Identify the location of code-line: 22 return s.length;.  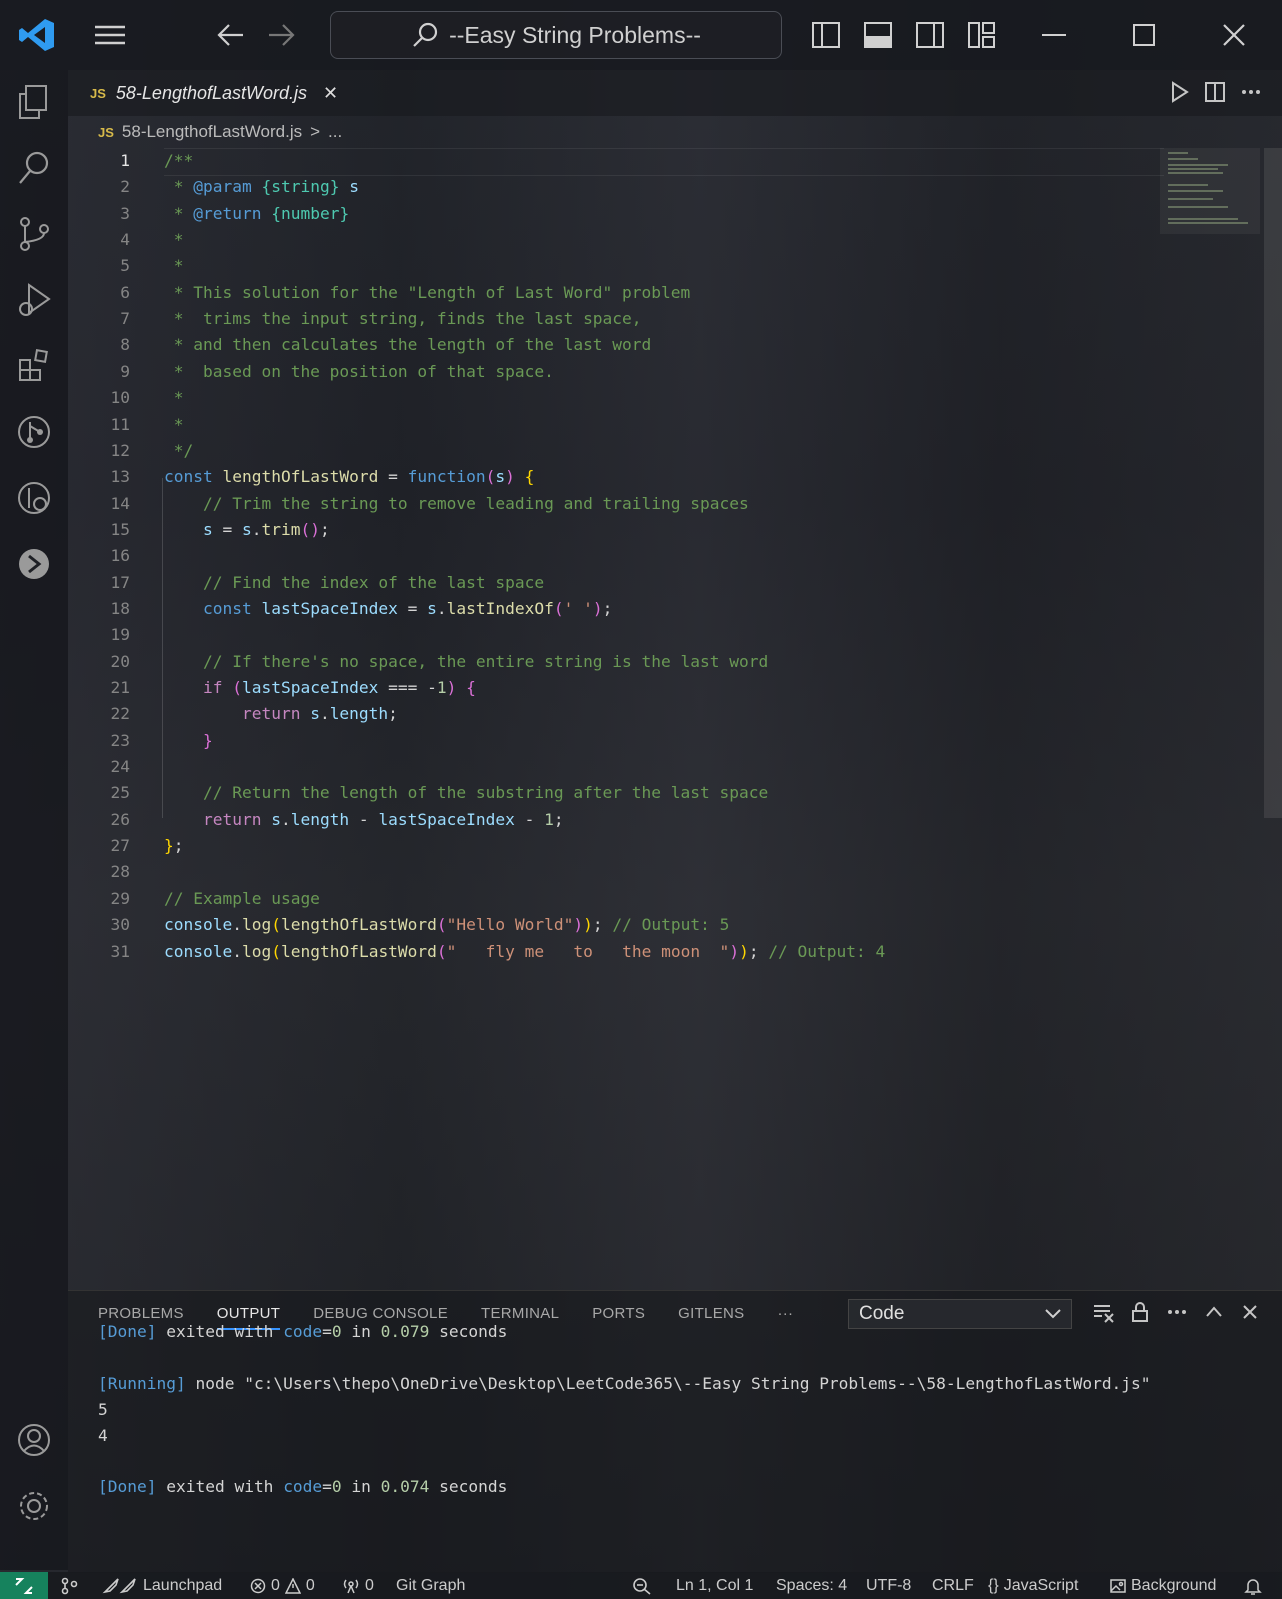
(618, 714).